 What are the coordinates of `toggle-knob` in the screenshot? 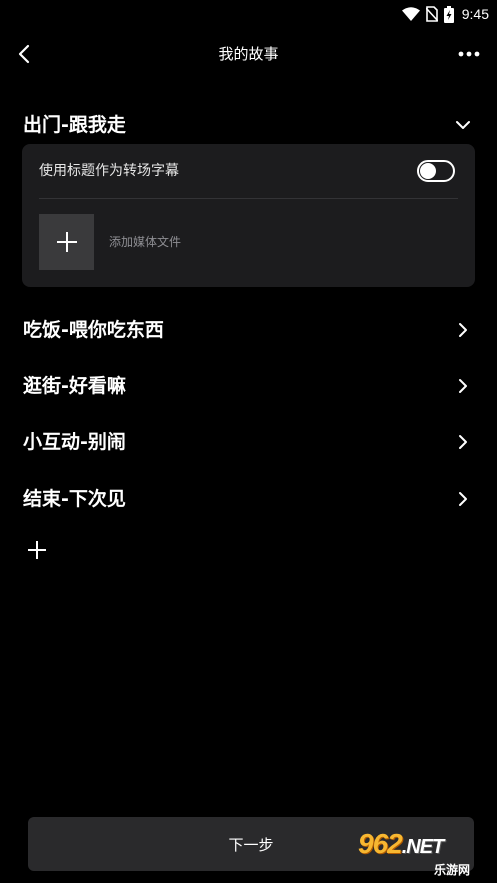 It's located at (428, 171).